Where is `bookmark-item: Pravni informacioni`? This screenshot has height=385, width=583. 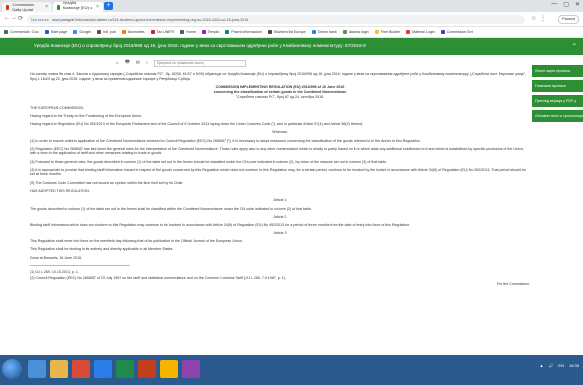 bookmark-item: Pravni informacioni is located at coordinates (243, 32).